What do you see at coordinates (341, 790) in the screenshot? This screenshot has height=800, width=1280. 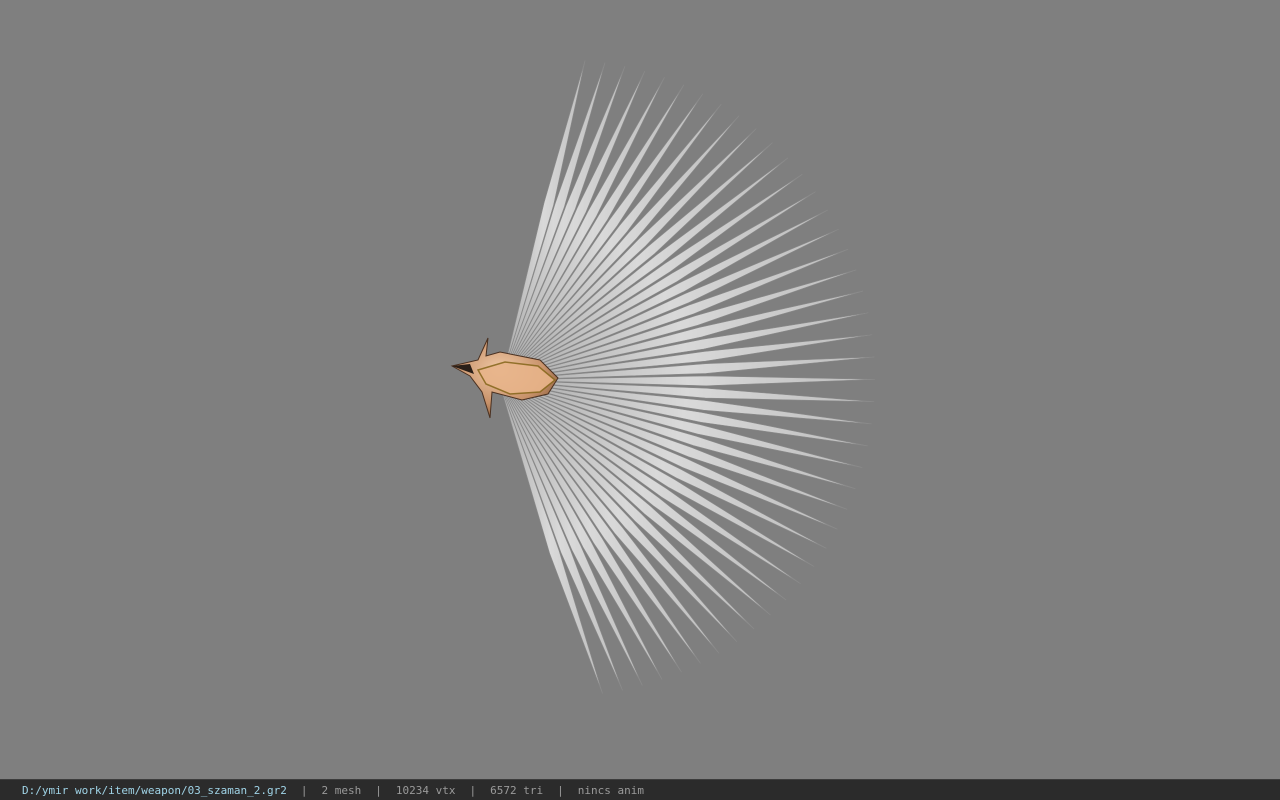 I see `mesh-count: 2 mesh` at bounding box center [341, 790].